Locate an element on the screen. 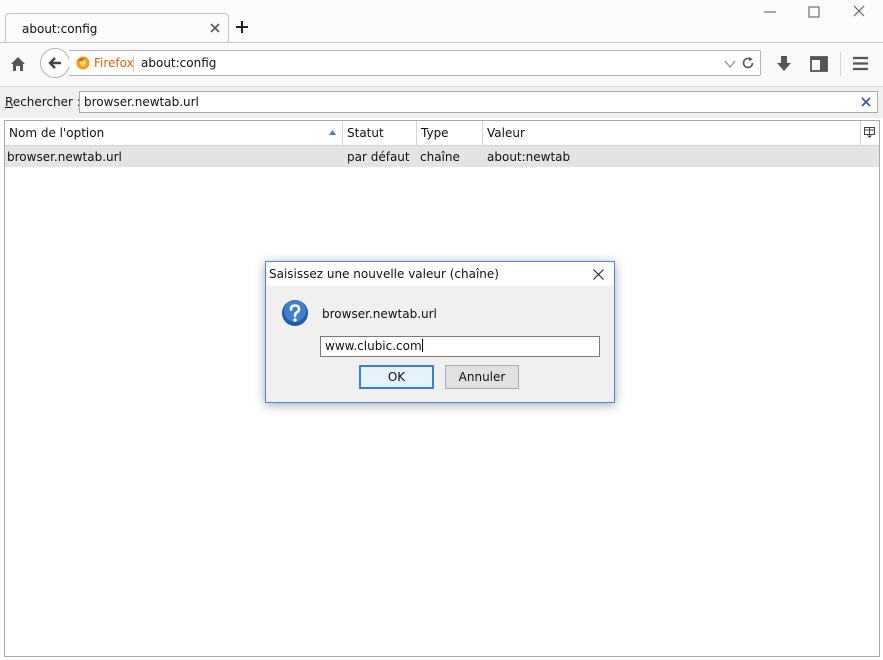 Image resolution: width=883 pixels, height=660 pixels. library-icon is located at coordinates (819, 64).